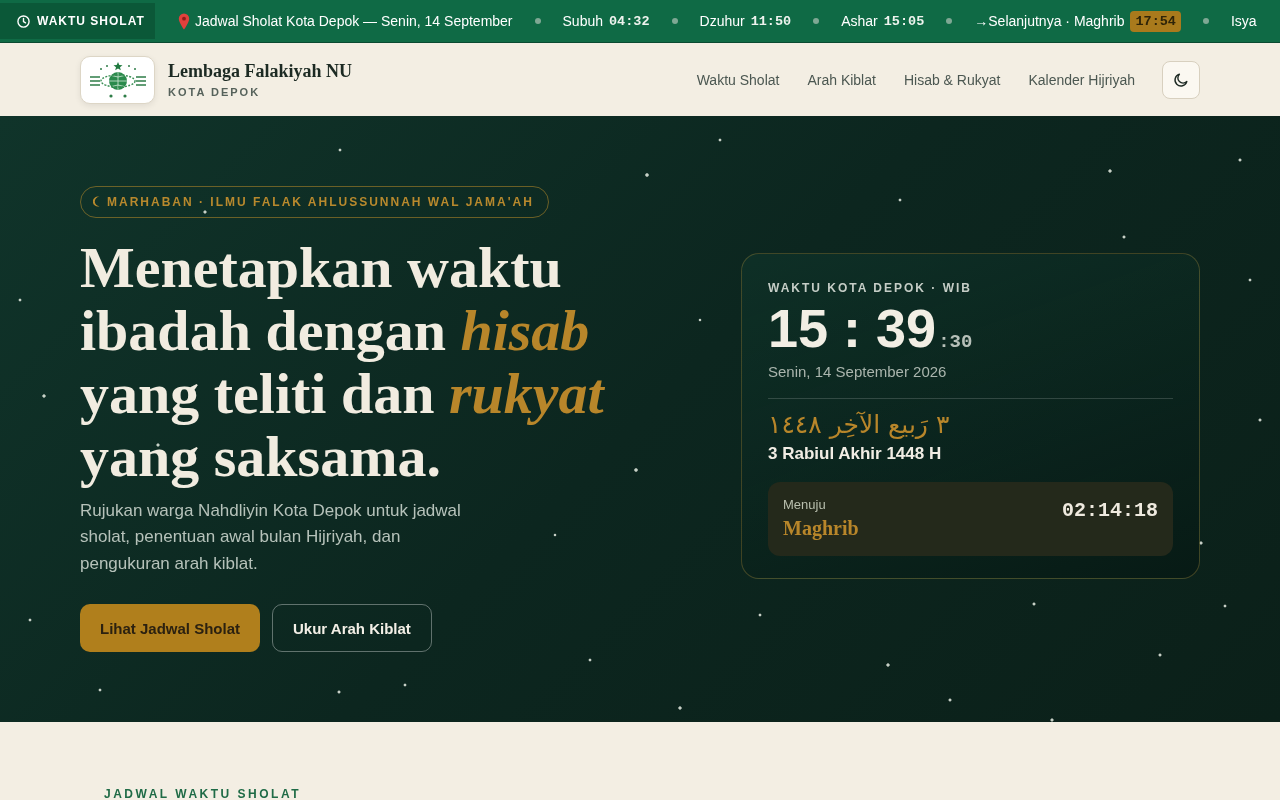 This screenshot has height=800, width=1280. Describe the element at coordinates (354, 21) in the screenshot. I see `ticker-headline: Jadwal Sholat Kota Depok — Senin, 14 September` at that location.